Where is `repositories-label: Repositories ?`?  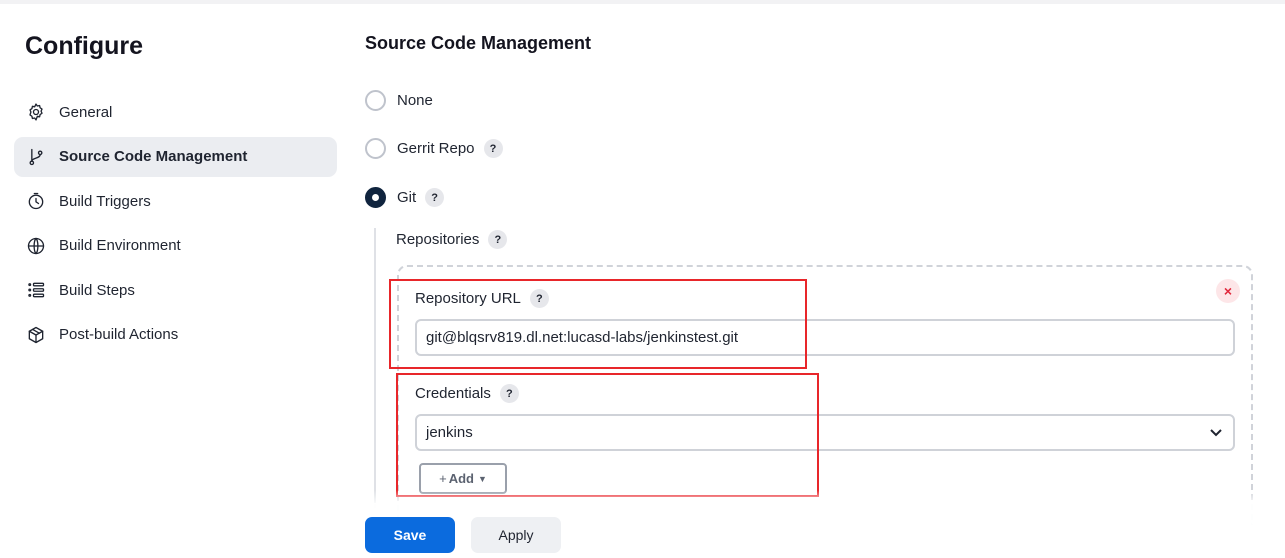 repositories-label: Repositories ? is located at coordinates (452, 239).